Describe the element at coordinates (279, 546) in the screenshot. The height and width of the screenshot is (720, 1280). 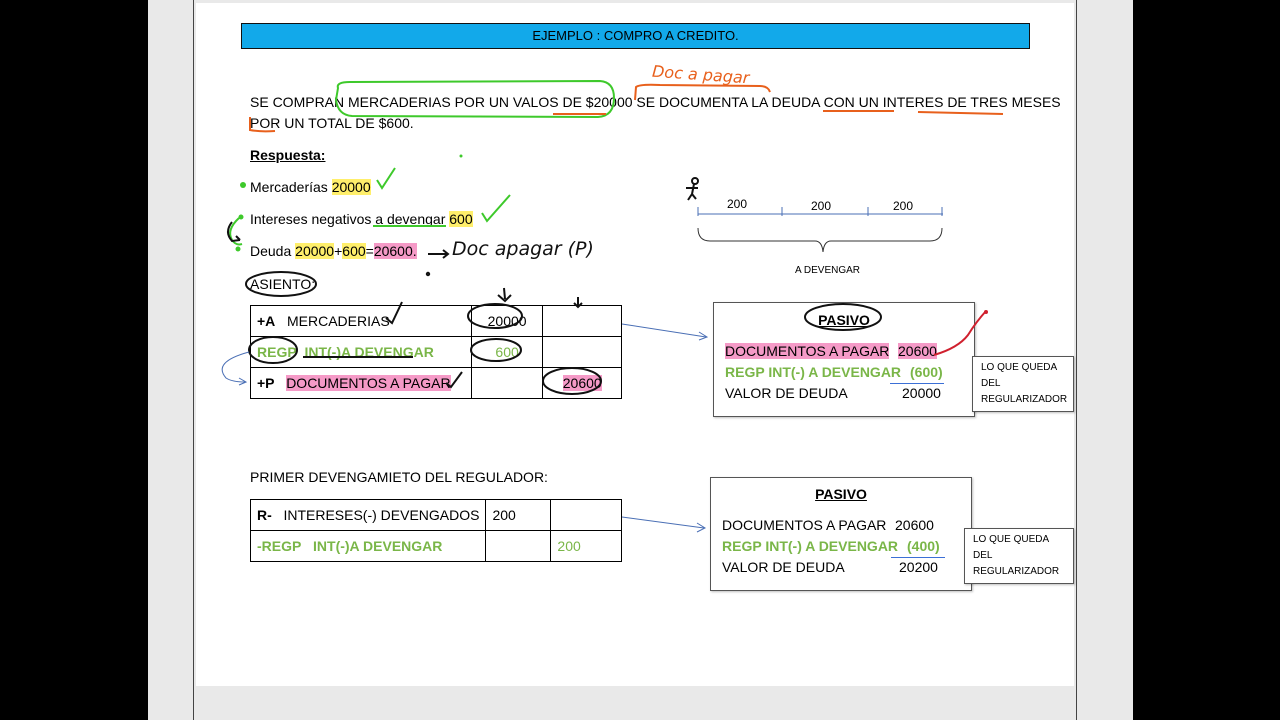
I see `account-prefix: -REGP` at that location.